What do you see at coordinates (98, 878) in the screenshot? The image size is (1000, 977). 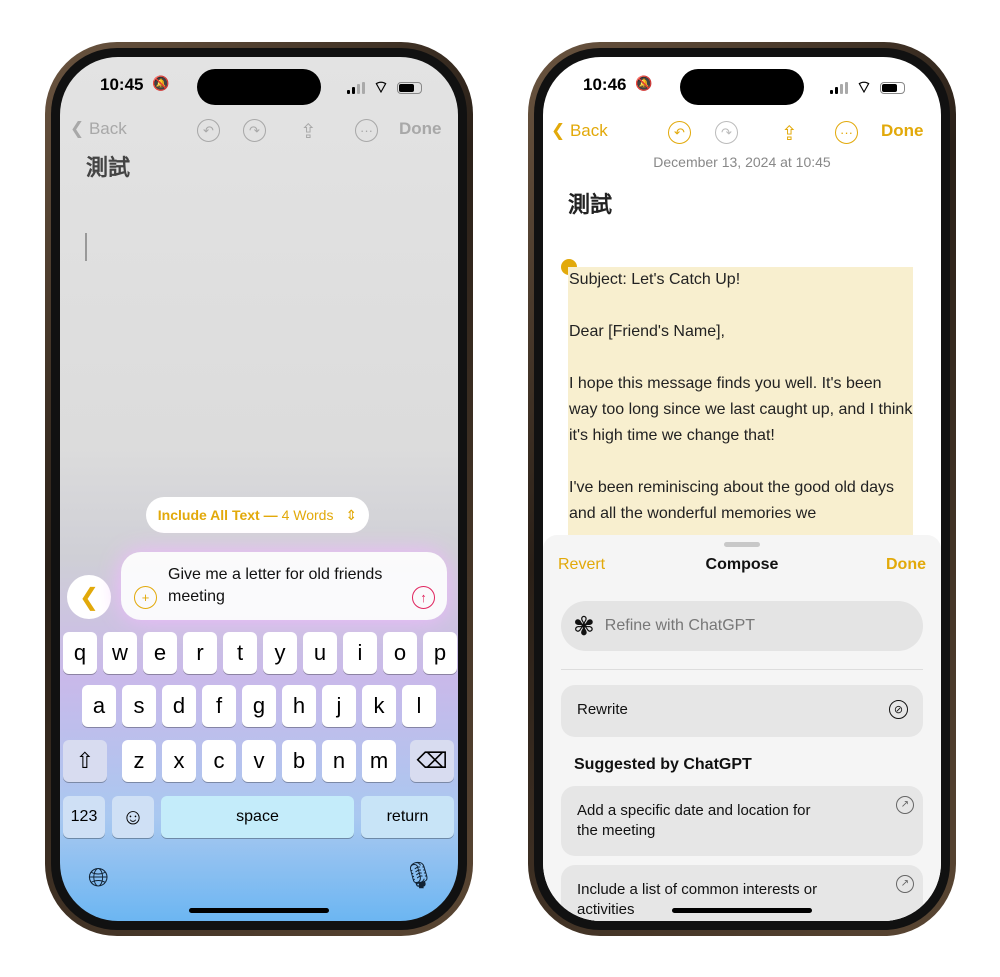 I see `globe-icon: 🌐︎` at bounding box center [98, 878].